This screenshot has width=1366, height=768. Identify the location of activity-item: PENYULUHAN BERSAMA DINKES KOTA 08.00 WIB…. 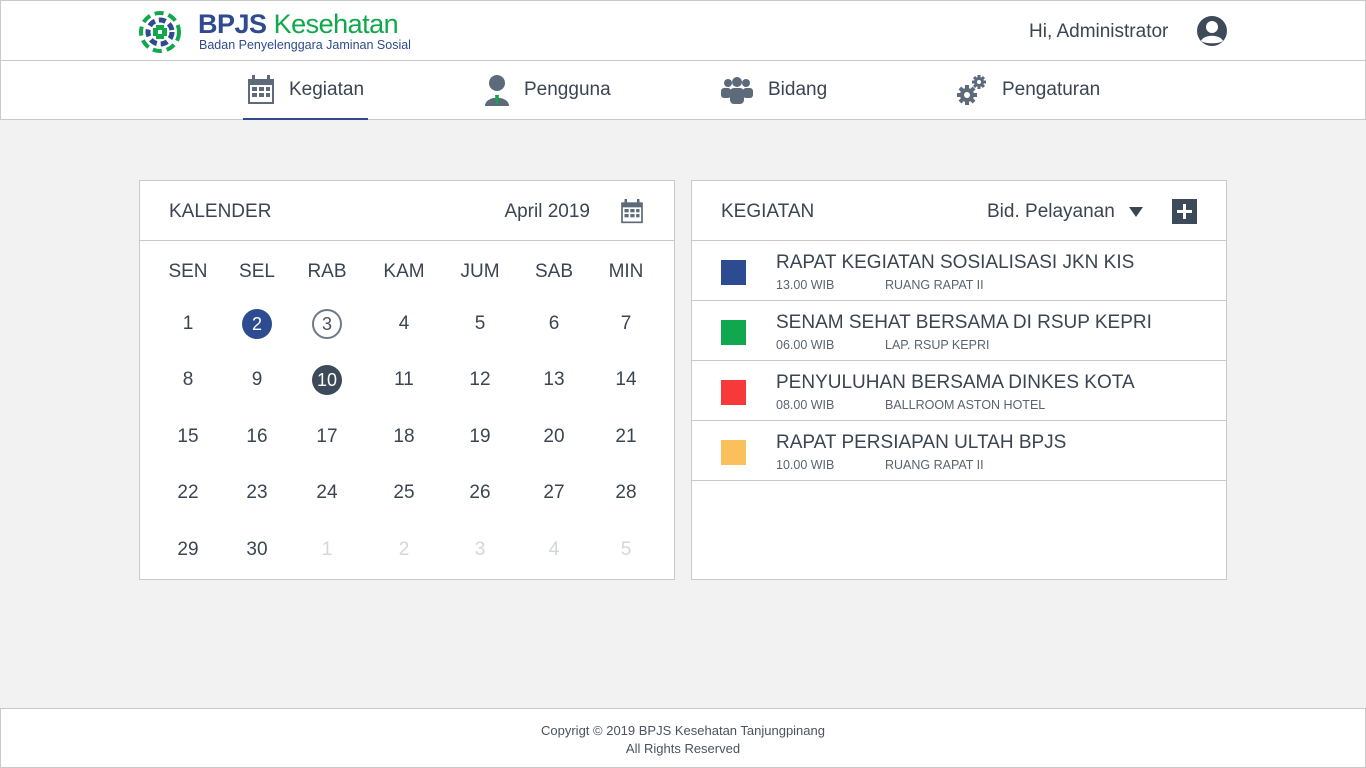
(959, 391).